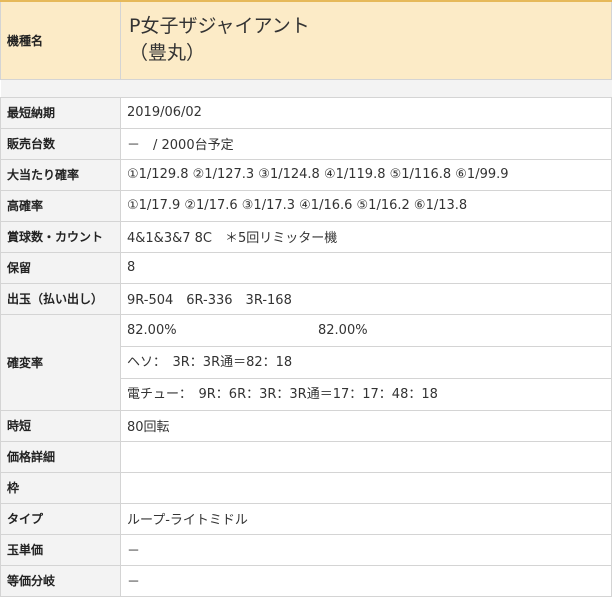 The image size is (612, 597). Describe the element at coordinates (60, 549) in the screenshot. I see `spec-label: 玉単価` at that location.